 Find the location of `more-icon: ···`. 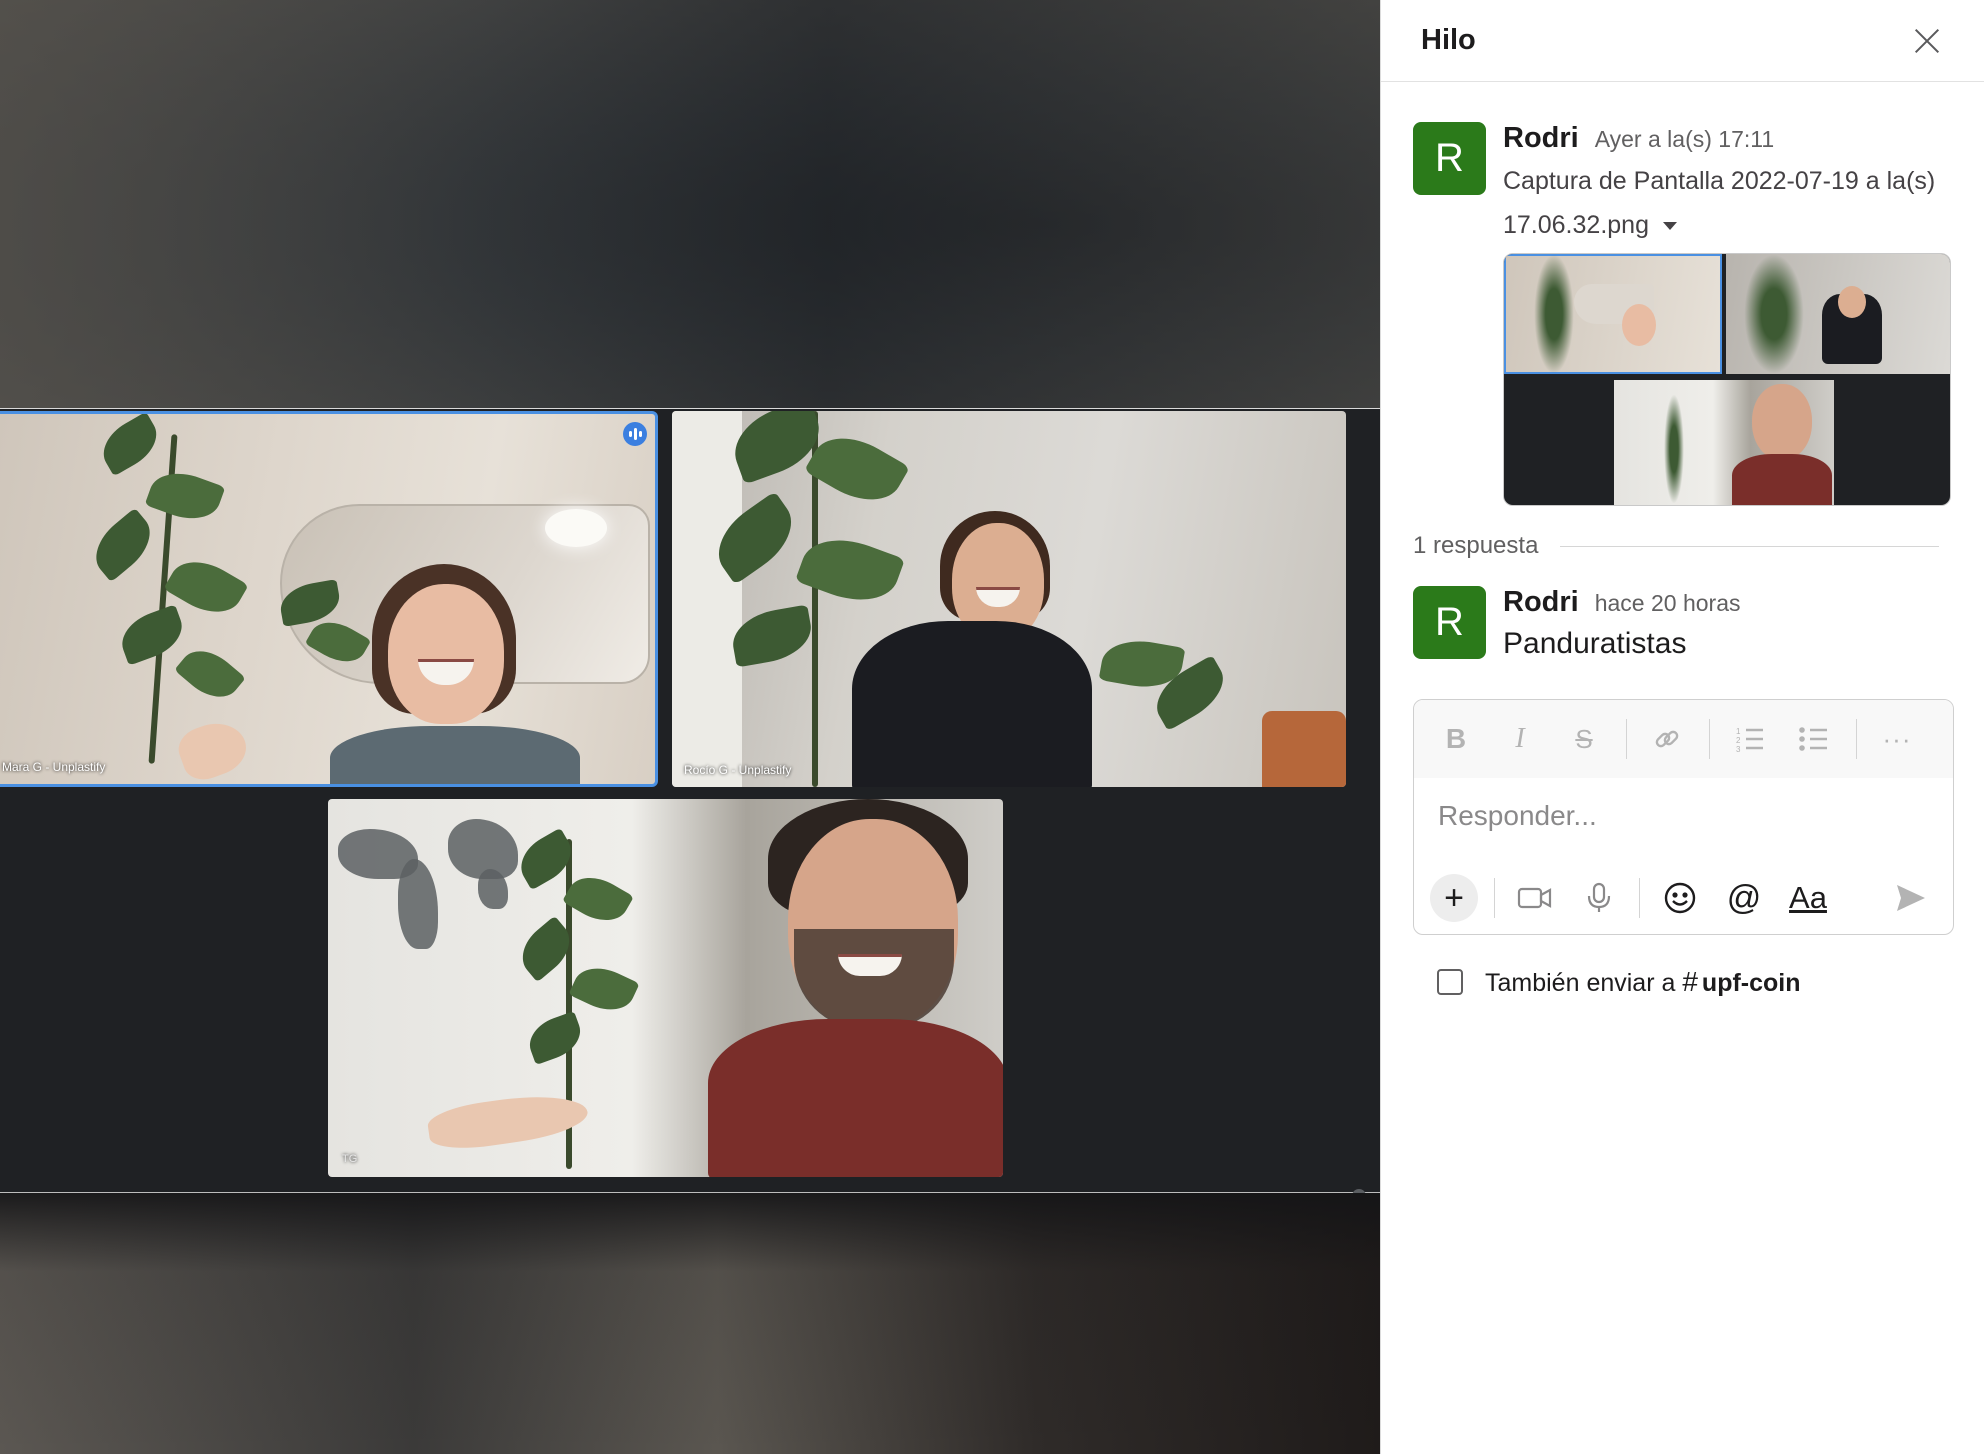

more-icon: ··· is located at coordinates (1897, 739).